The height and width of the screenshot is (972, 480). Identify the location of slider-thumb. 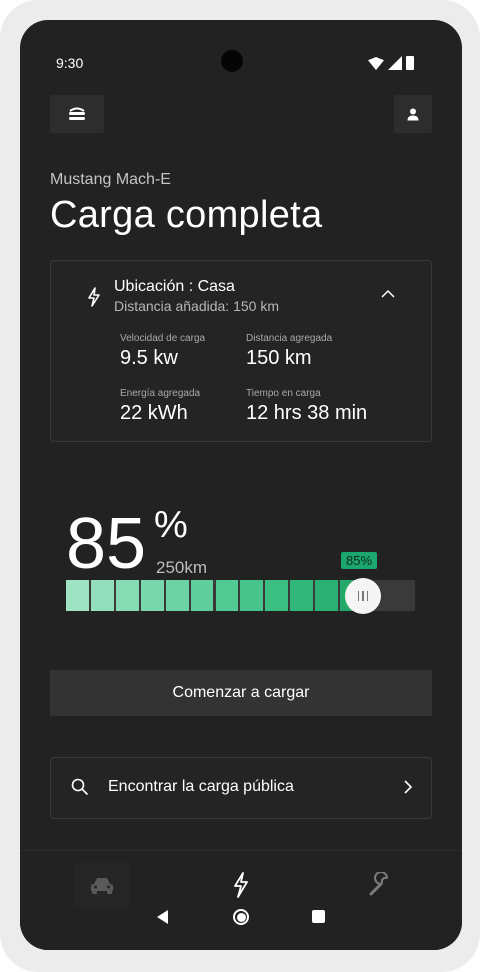
(363, 596).